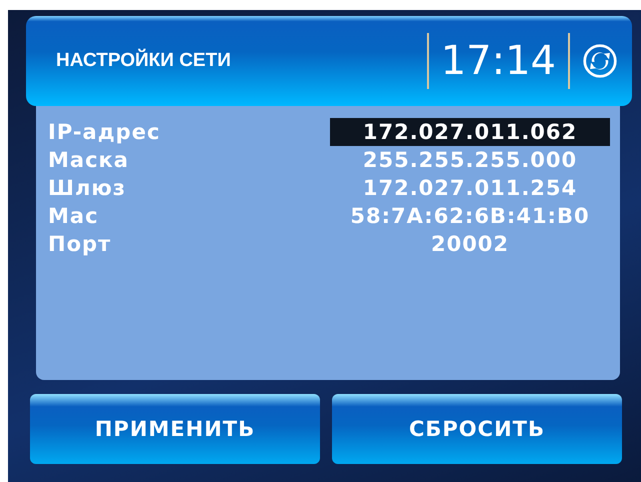 The image size is (641, 482). Describe the element at coordinates (470, 132) in the screenshot. I see `field-value: 172.027.011.062` at that location.